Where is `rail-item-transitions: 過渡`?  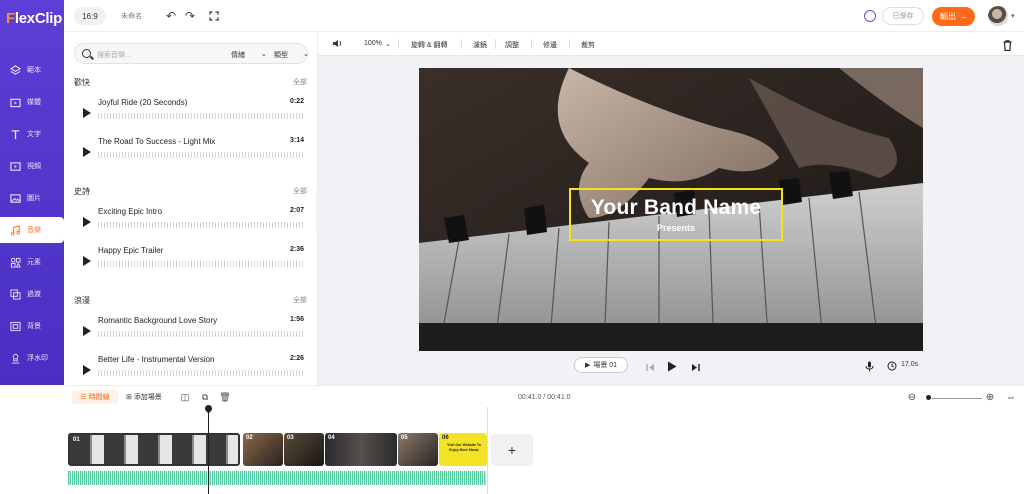
rail-item-transitions: 過渡 is located at coordinates (32, 294).